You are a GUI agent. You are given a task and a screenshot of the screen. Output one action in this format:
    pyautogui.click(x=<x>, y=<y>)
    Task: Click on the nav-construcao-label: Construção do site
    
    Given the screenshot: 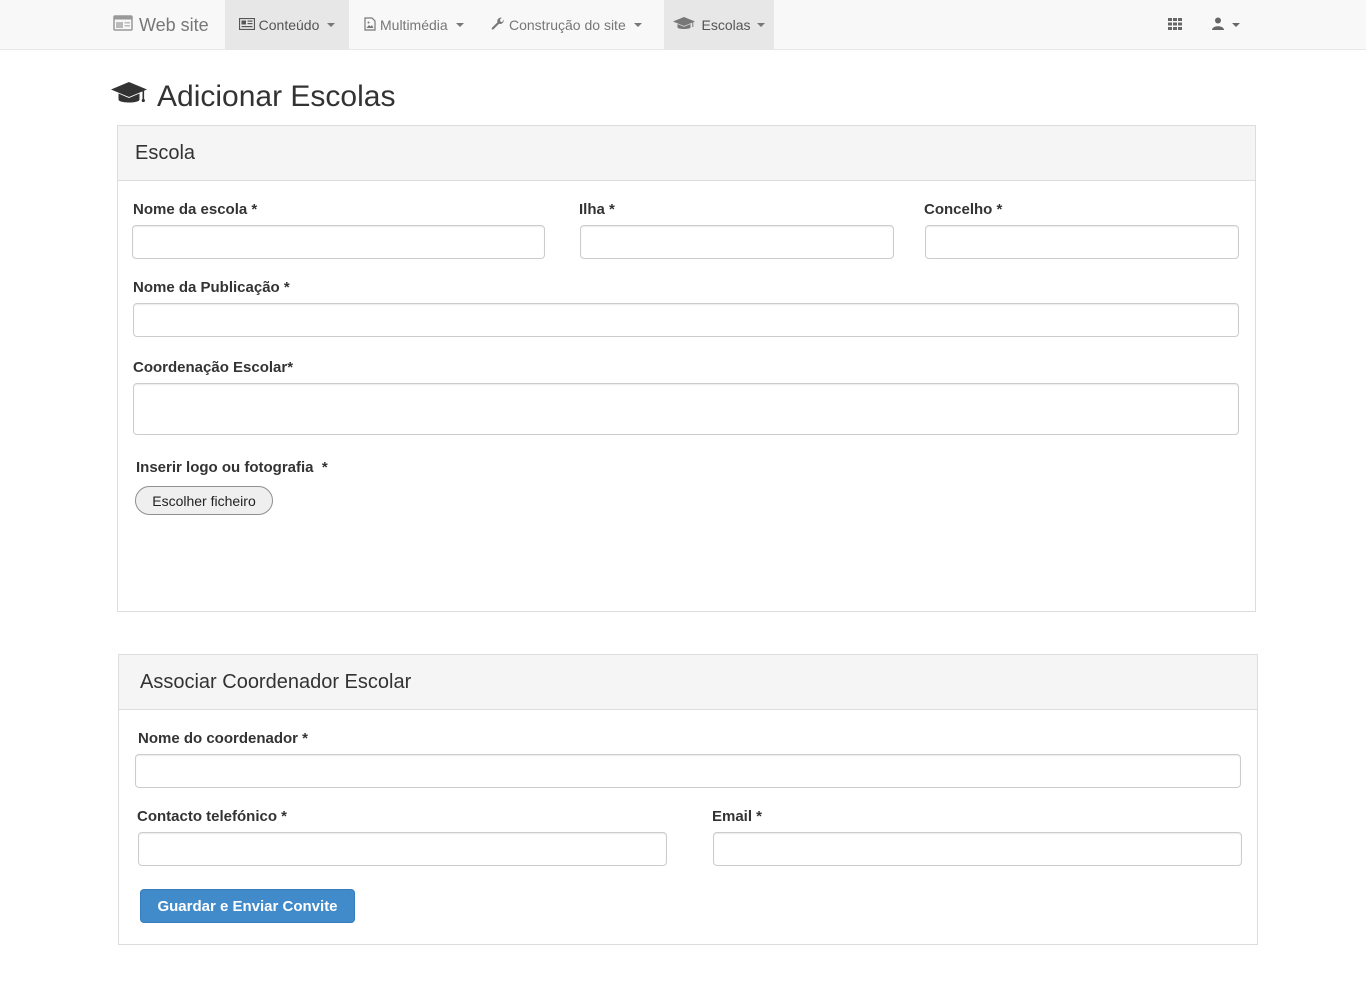 What is the action you would take?
    pyautogui.click(x=567, y=25)
    